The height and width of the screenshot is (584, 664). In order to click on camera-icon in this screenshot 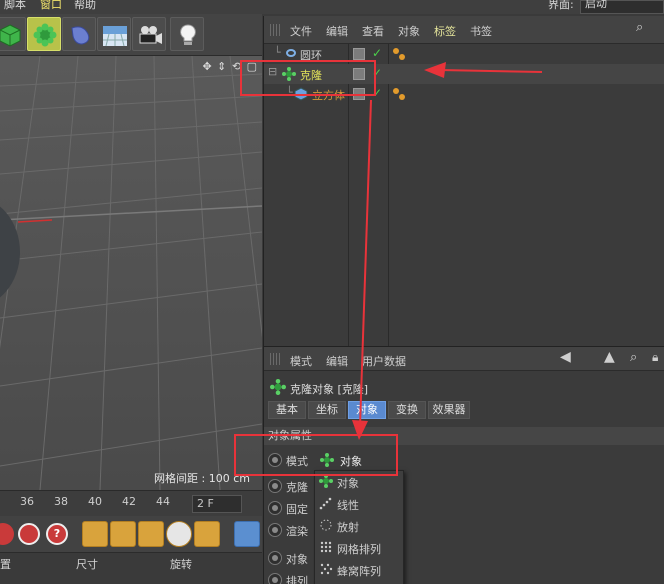, I will do `click(150, 35)`.